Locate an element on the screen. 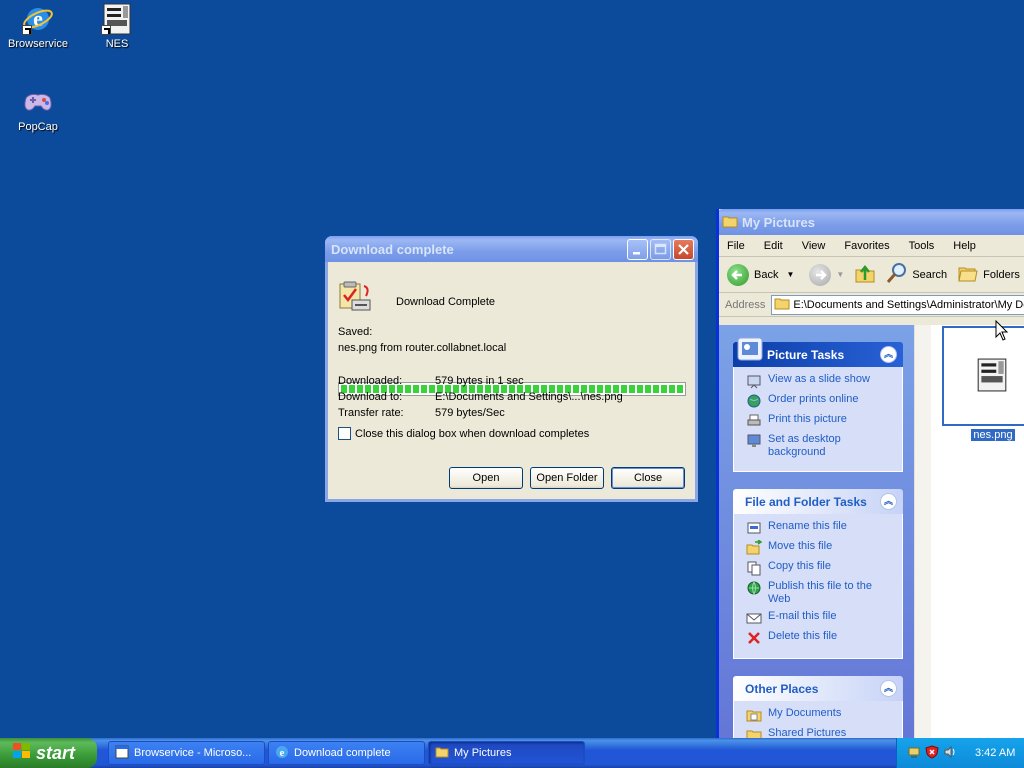  rename-icon is located at coordinates (754, 528).